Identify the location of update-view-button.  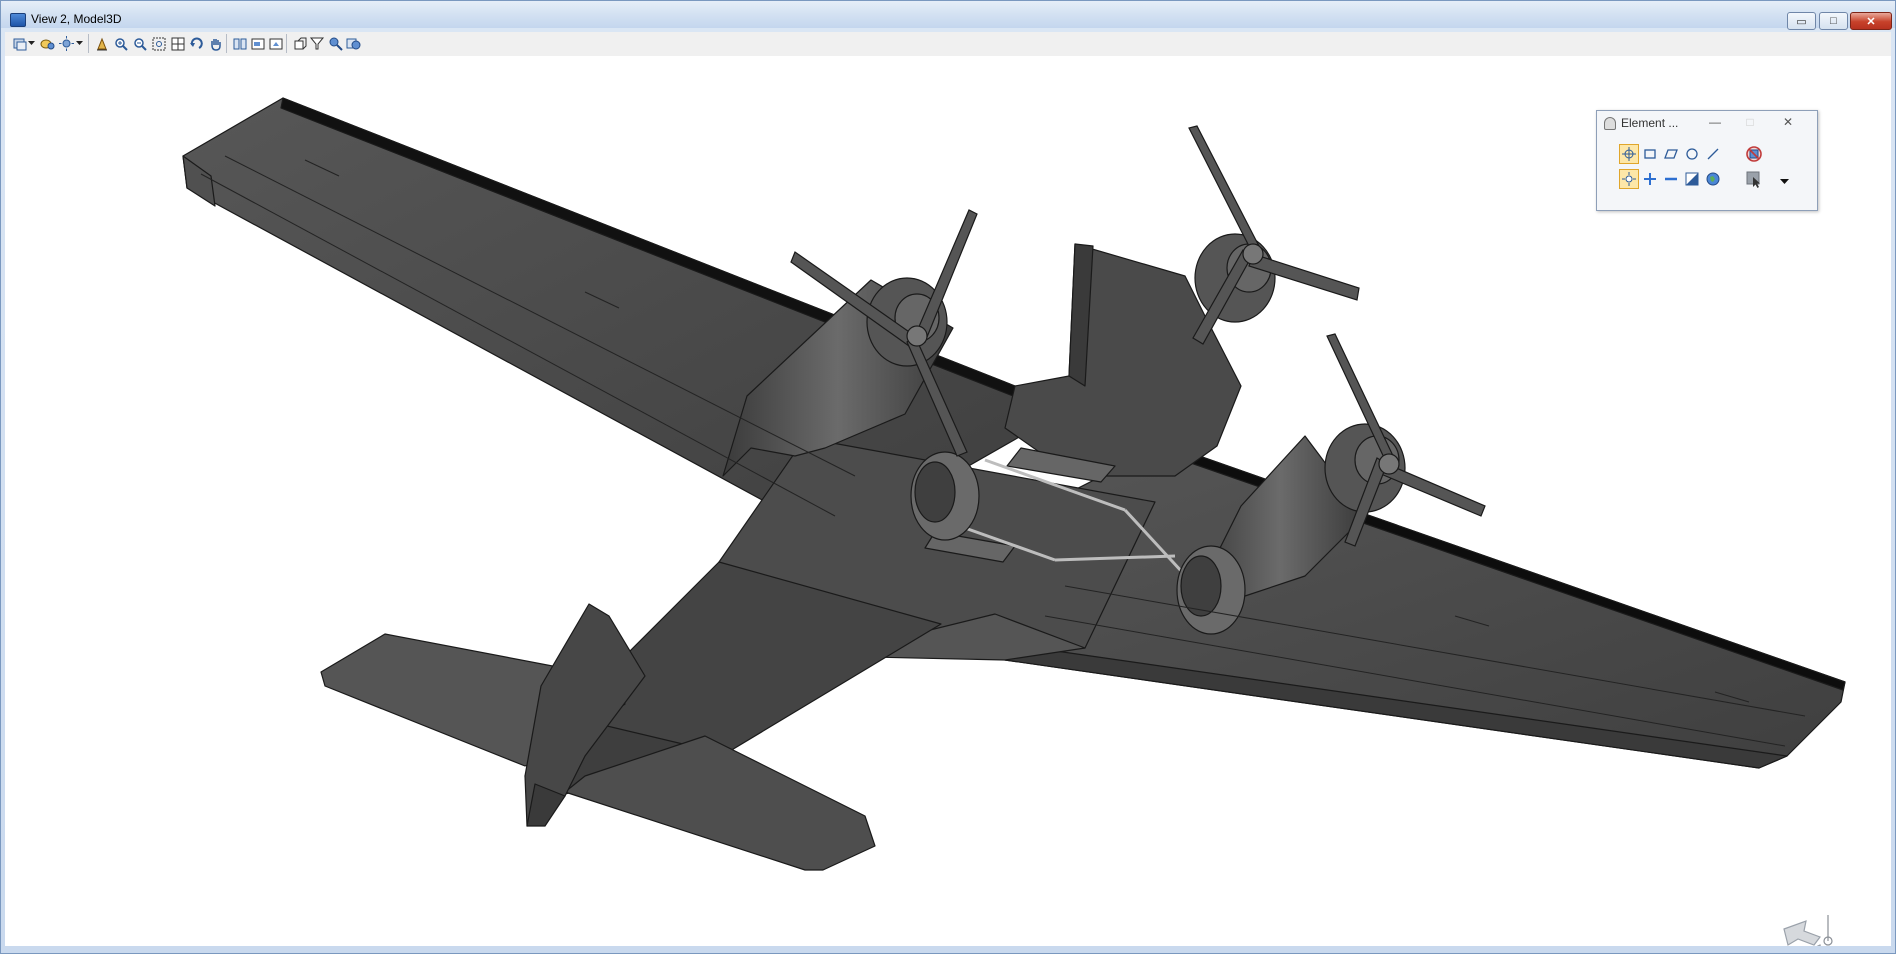
(101, 43).